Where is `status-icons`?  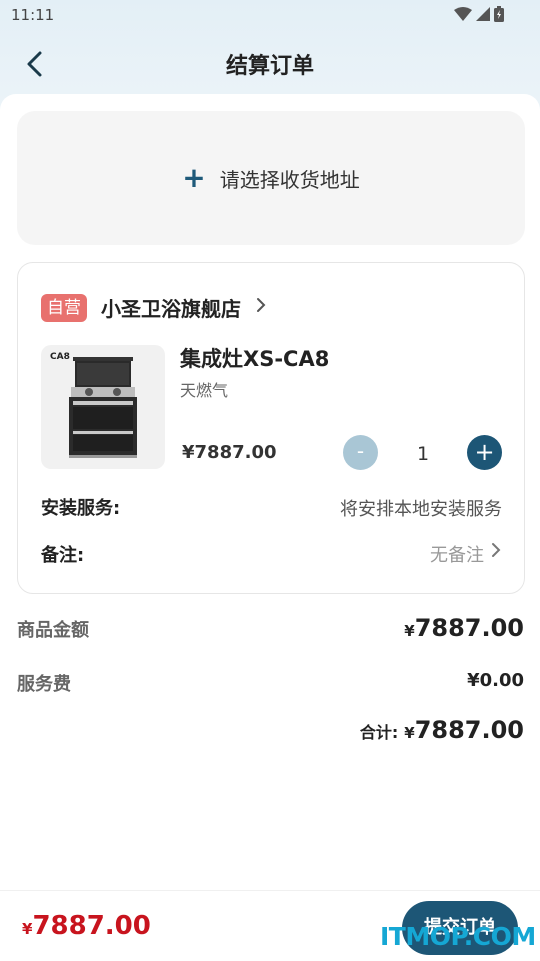 status-icons is located at coordinates (479, 14).